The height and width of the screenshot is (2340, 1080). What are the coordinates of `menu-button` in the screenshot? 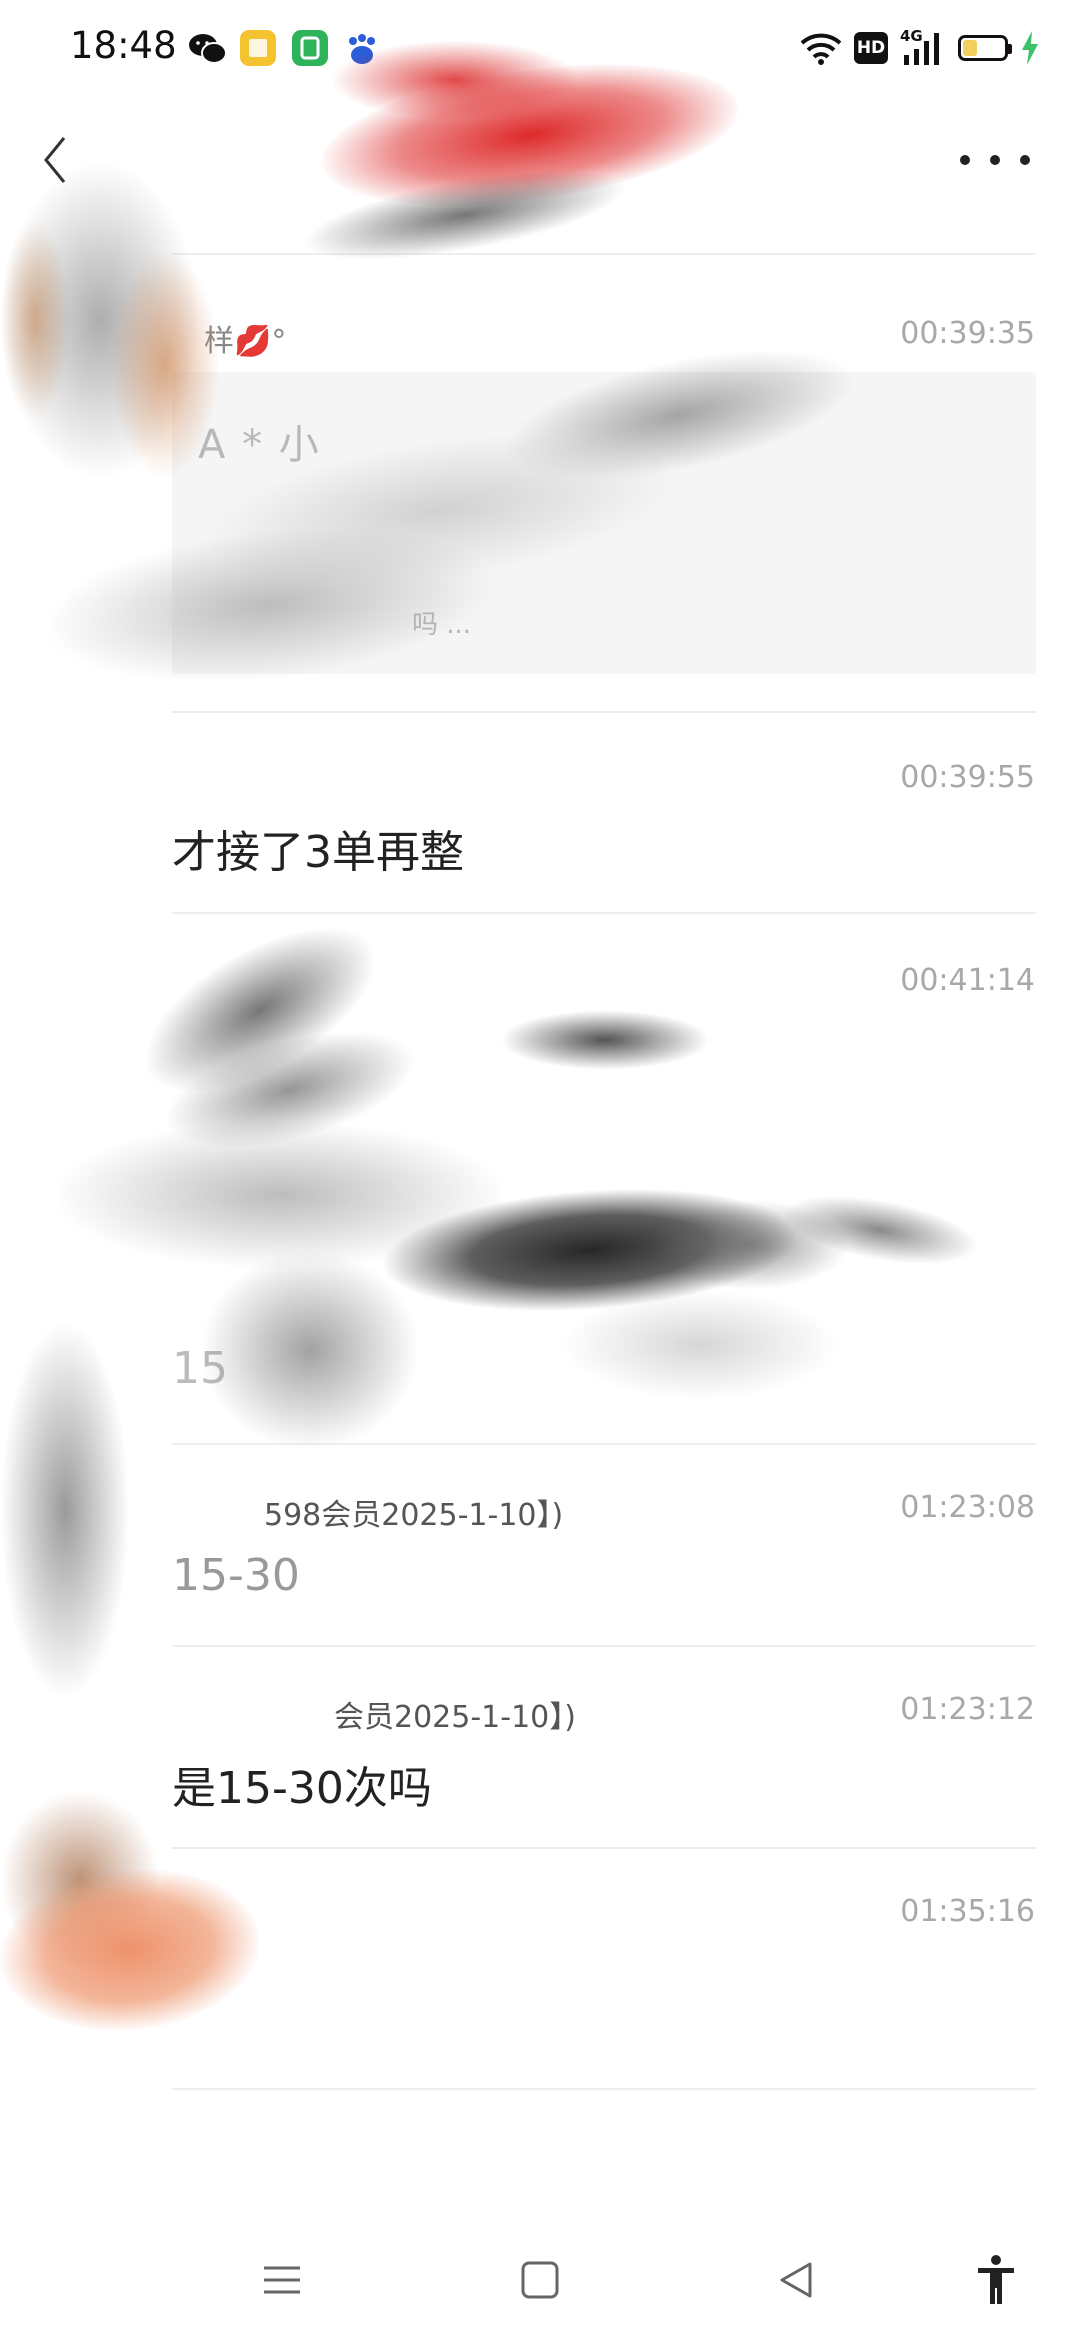 It's located at (282, 2280).